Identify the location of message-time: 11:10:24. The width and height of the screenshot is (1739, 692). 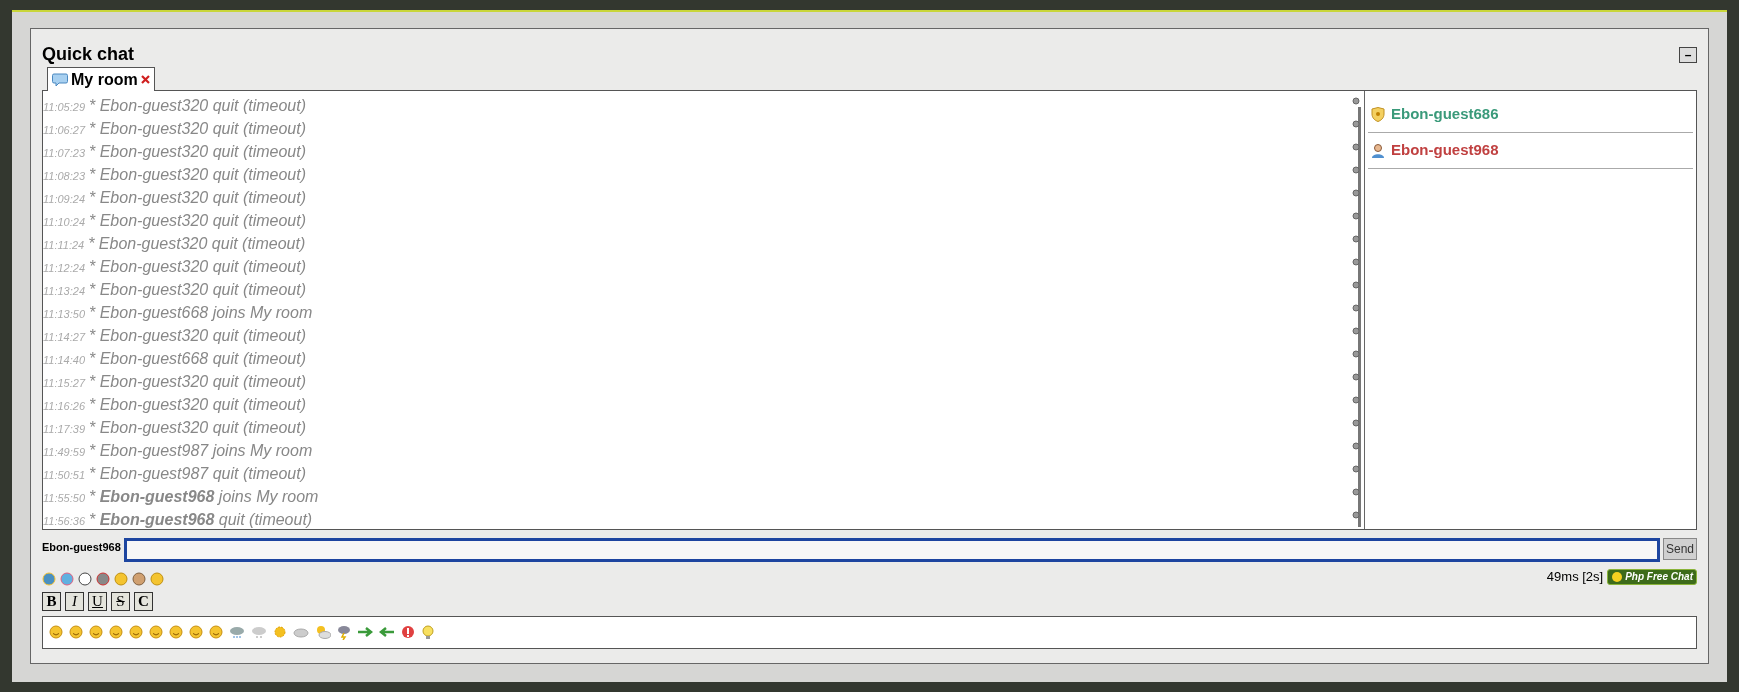
(64, 222).